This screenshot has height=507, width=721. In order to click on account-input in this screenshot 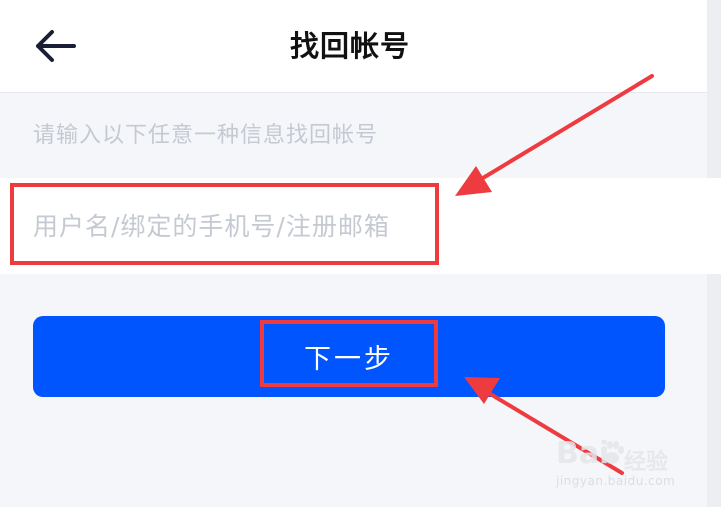, I will do `click(243, 226)`.